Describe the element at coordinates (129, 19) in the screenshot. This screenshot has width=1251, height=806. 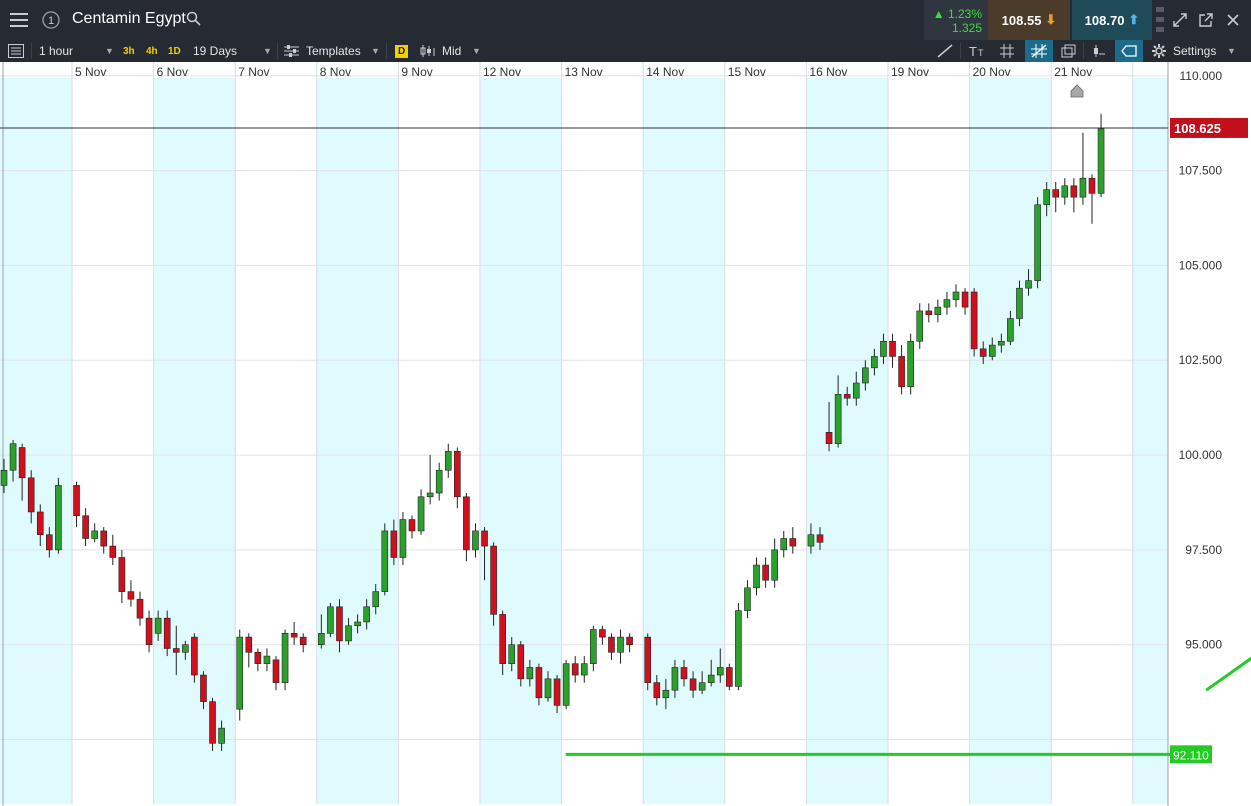
I see `instrument-title: Centamin Egypt` at that location.